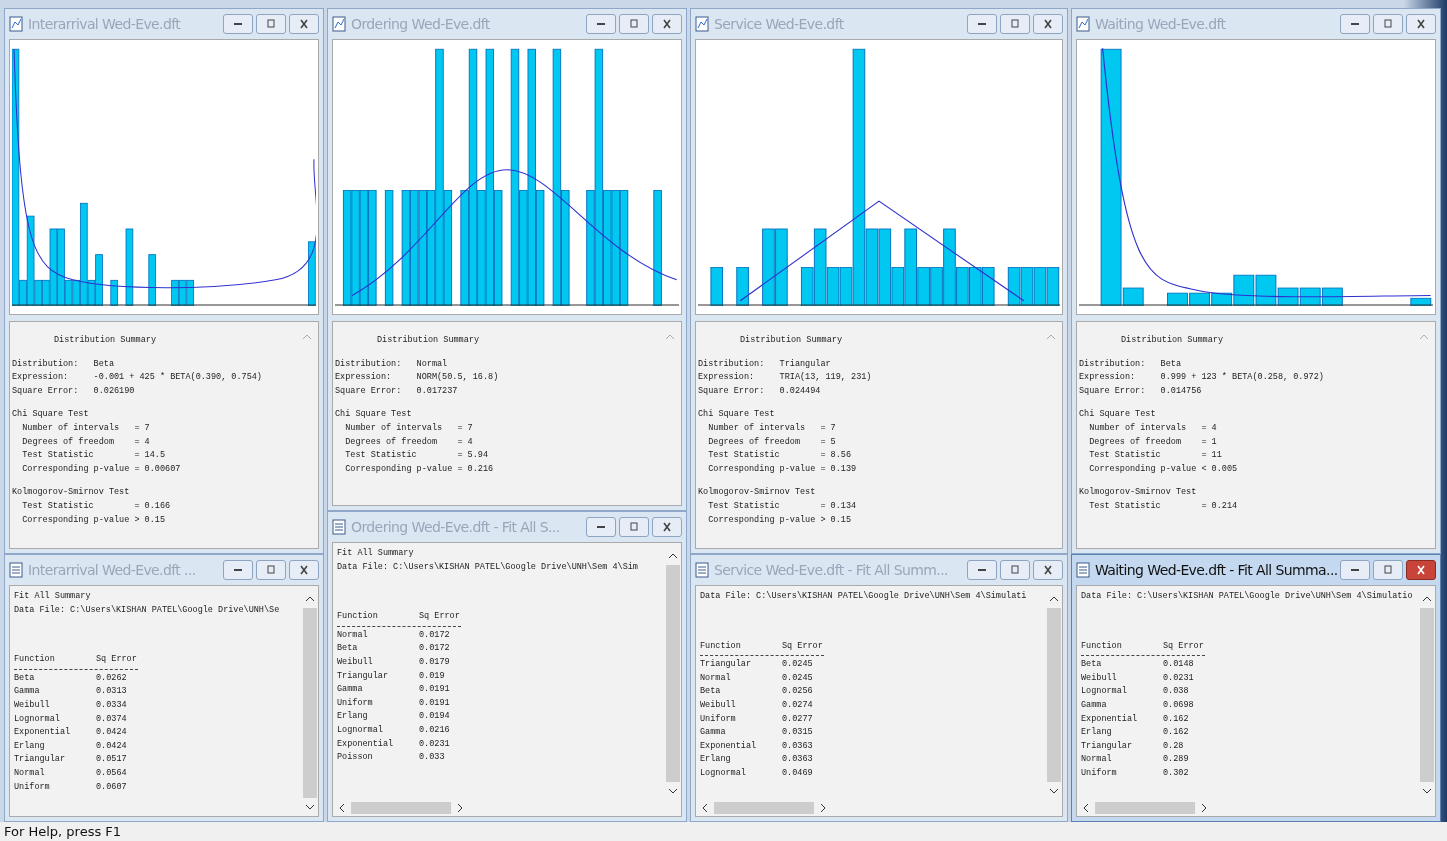  Describe the element at coordinates (434, 690) in the screenshot. I see `table-cell: 0.0191` at that location.